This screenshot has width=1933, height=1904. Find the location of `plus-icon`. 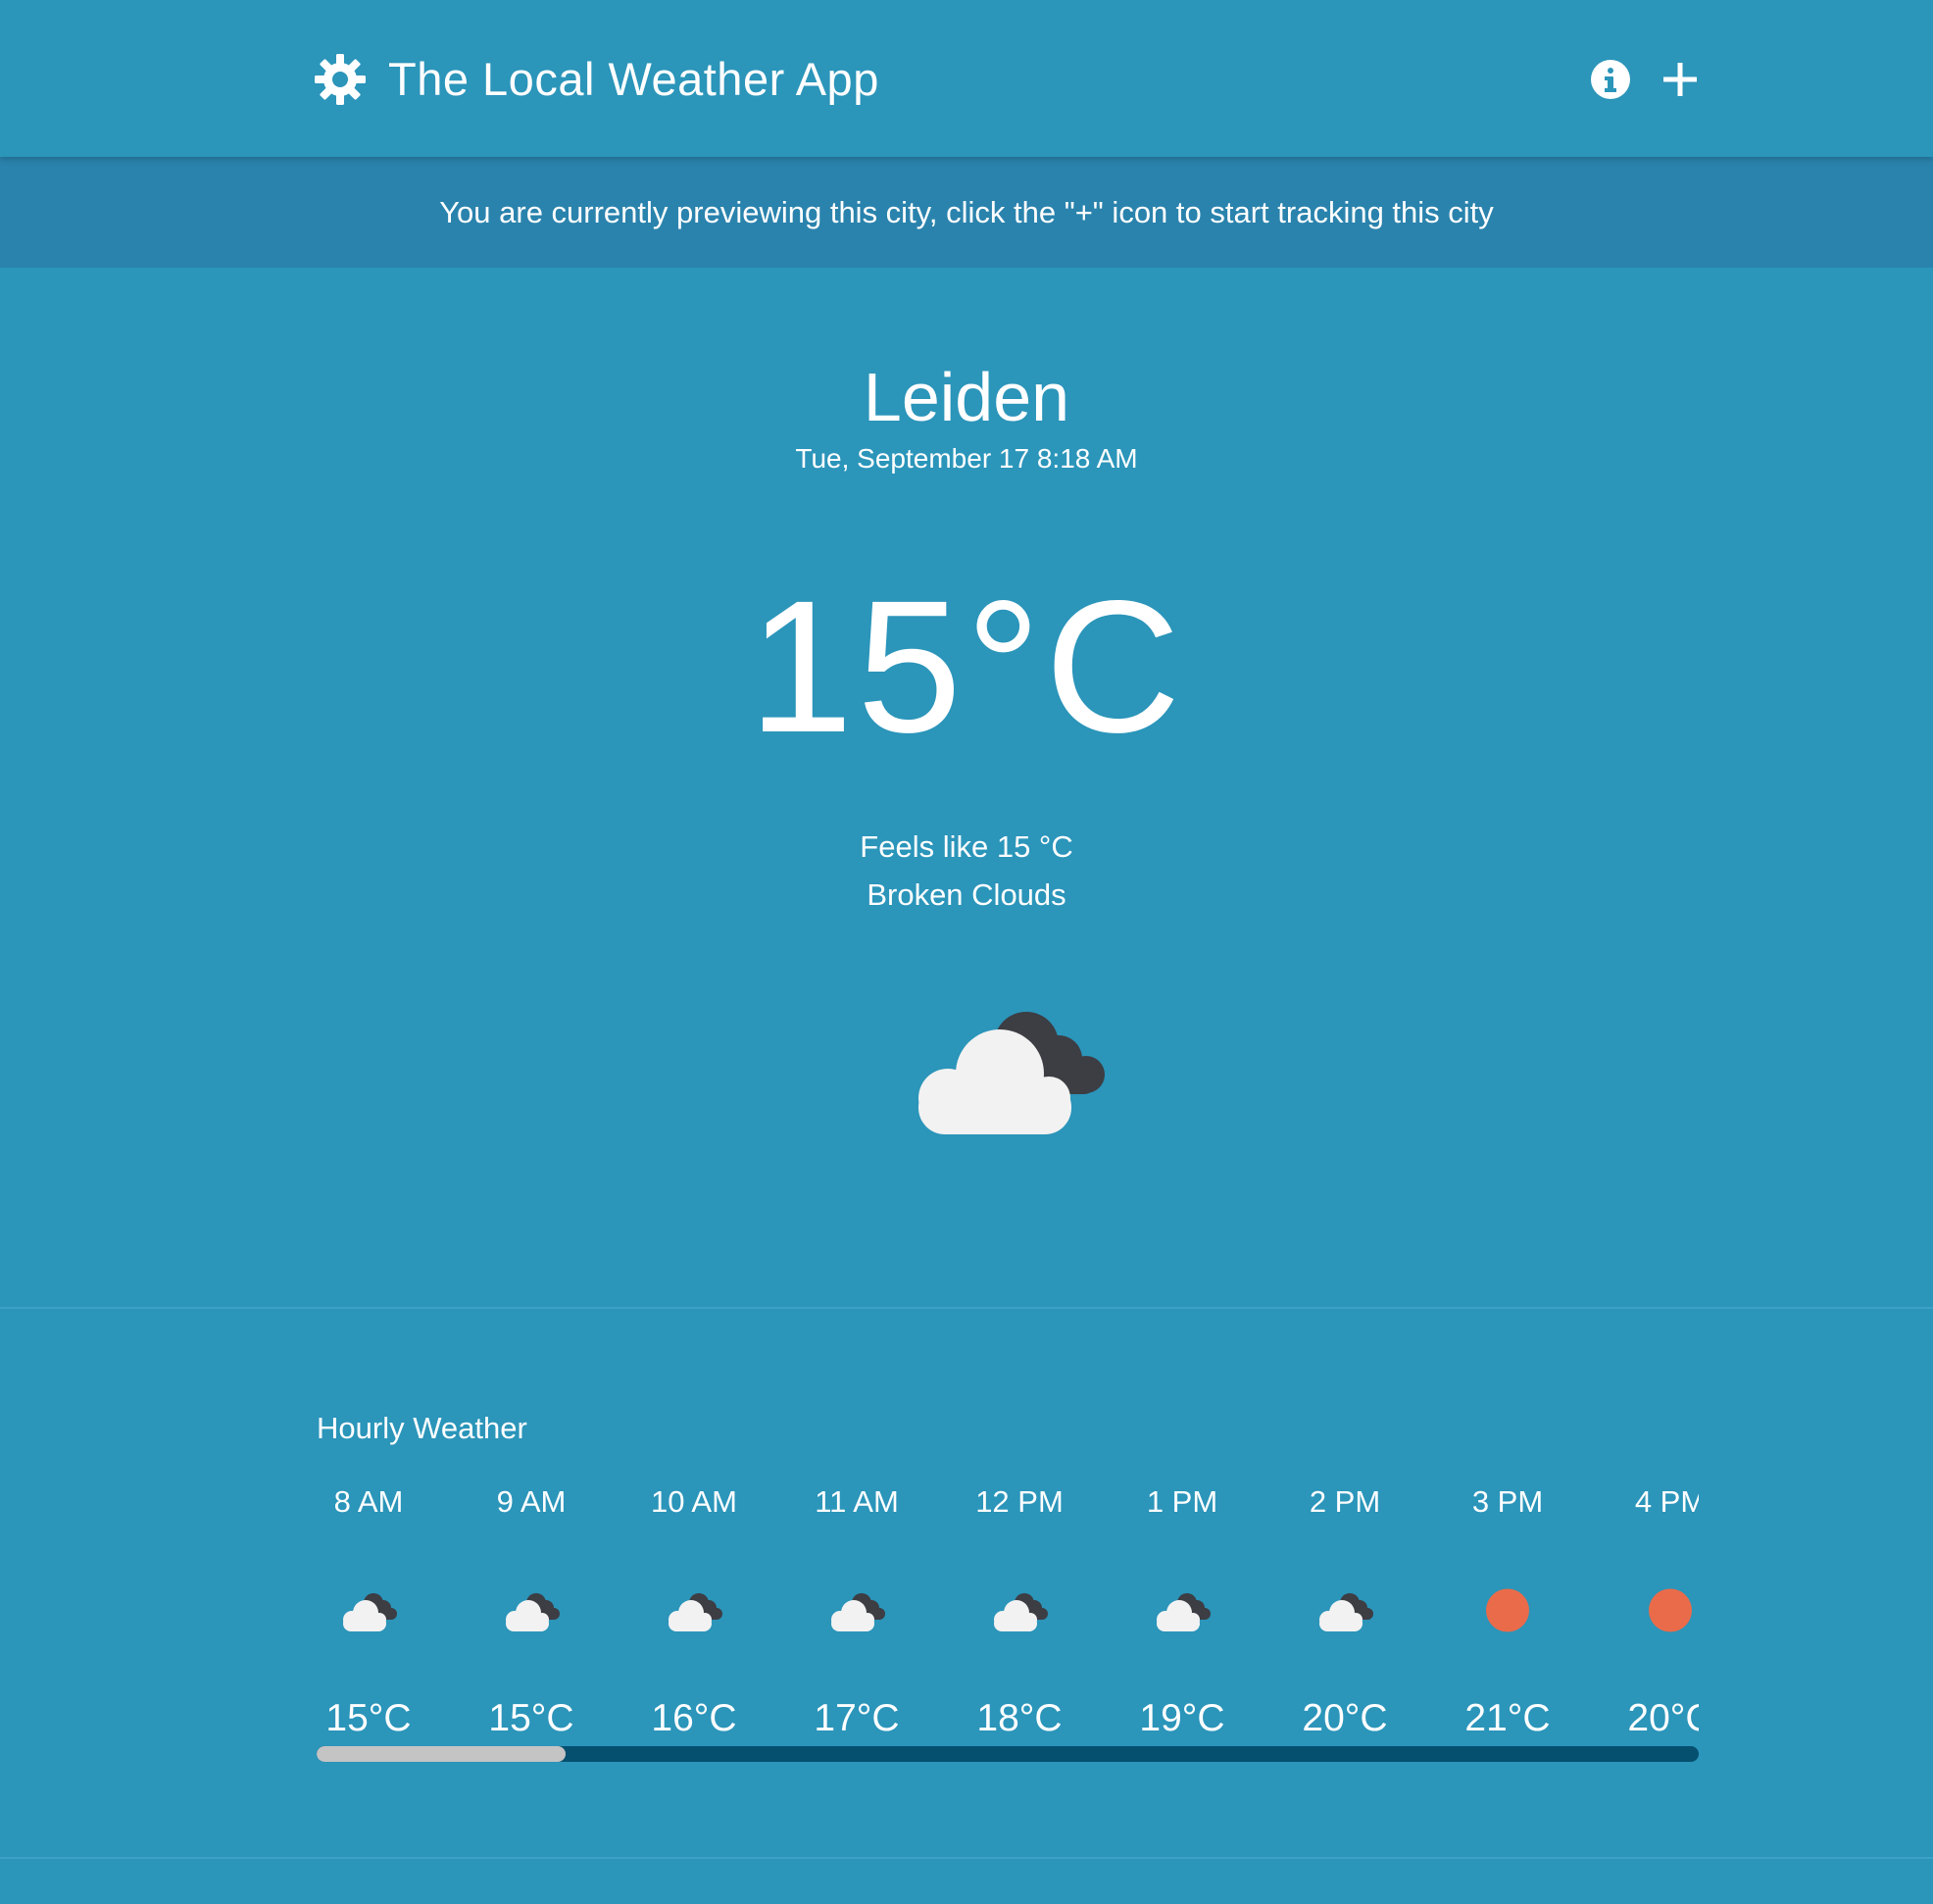

plus-icon is located at coordinates (1681, 79).